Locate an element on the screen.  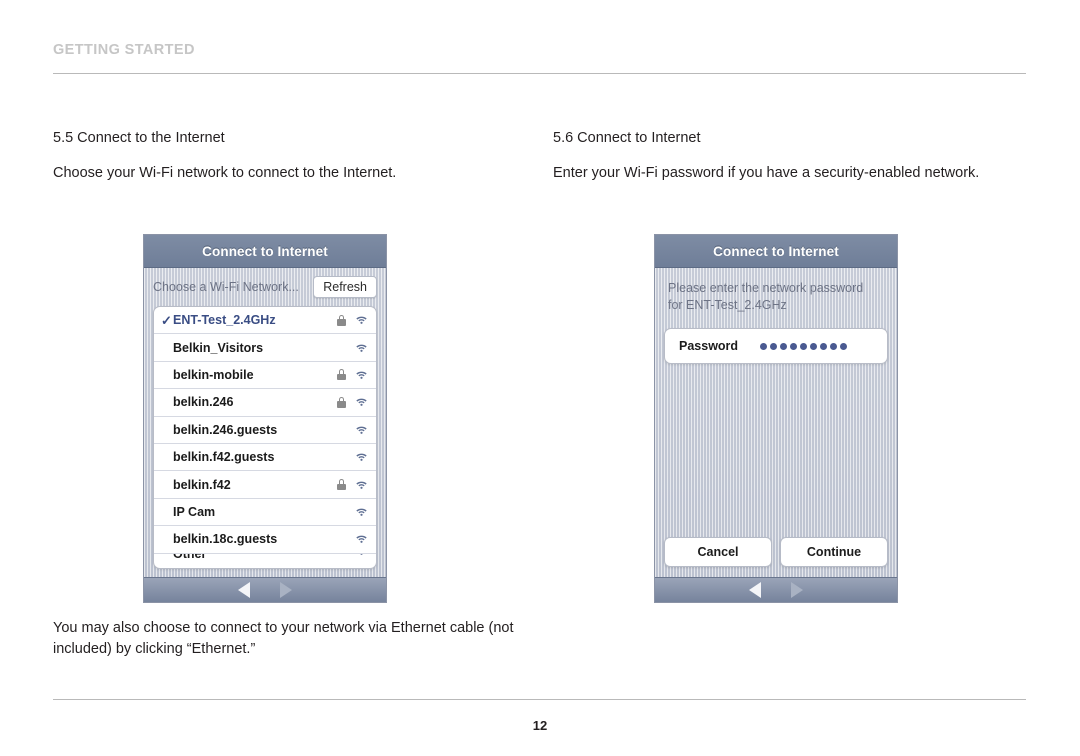
continue-button: Continue is located at coordinates (834, 552).